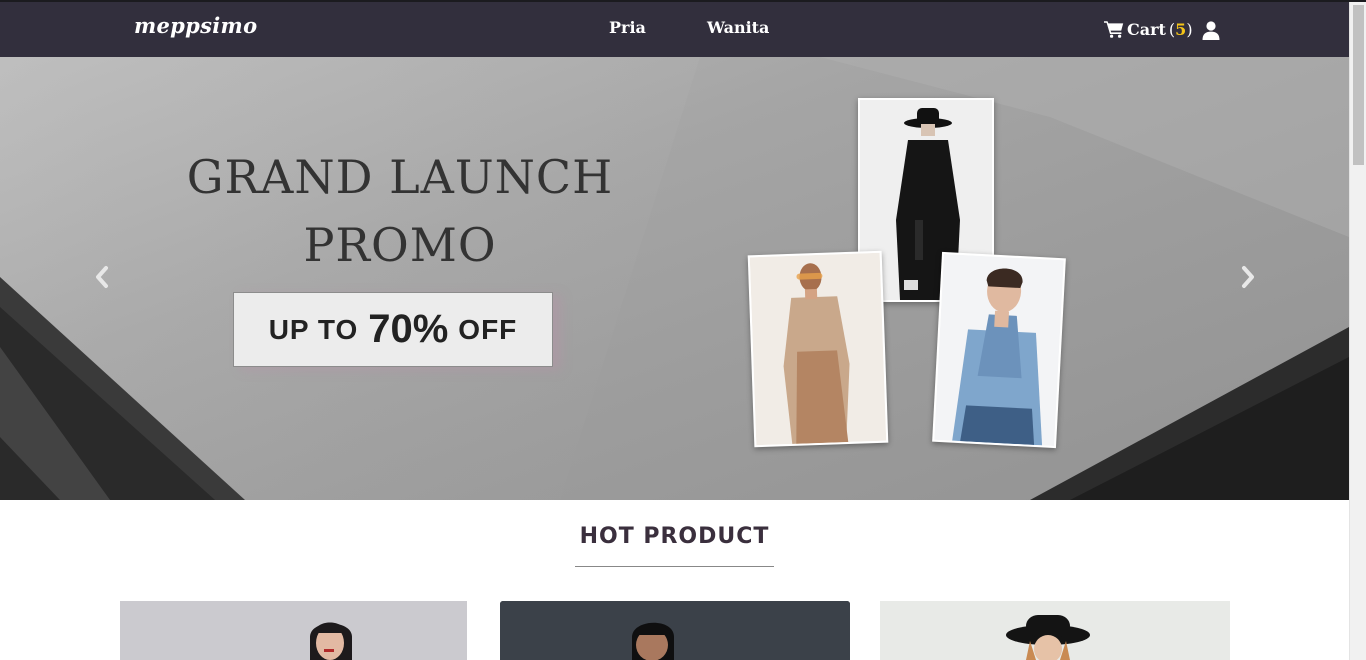 Image resolution: width=1366 pixels, height=660 pixels. I want to click on carousel-next-icon, so click(1248, 277).